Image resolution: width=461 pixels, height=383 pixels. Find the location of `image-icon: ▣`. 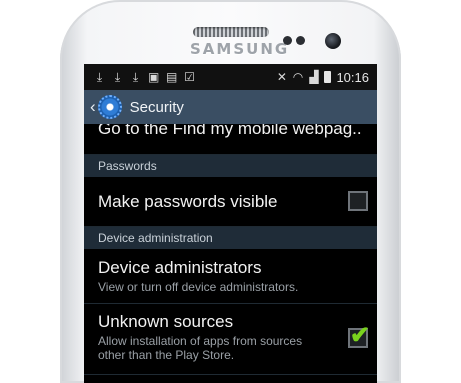

image-icon: ▣ is located at coordinates (154, 77).